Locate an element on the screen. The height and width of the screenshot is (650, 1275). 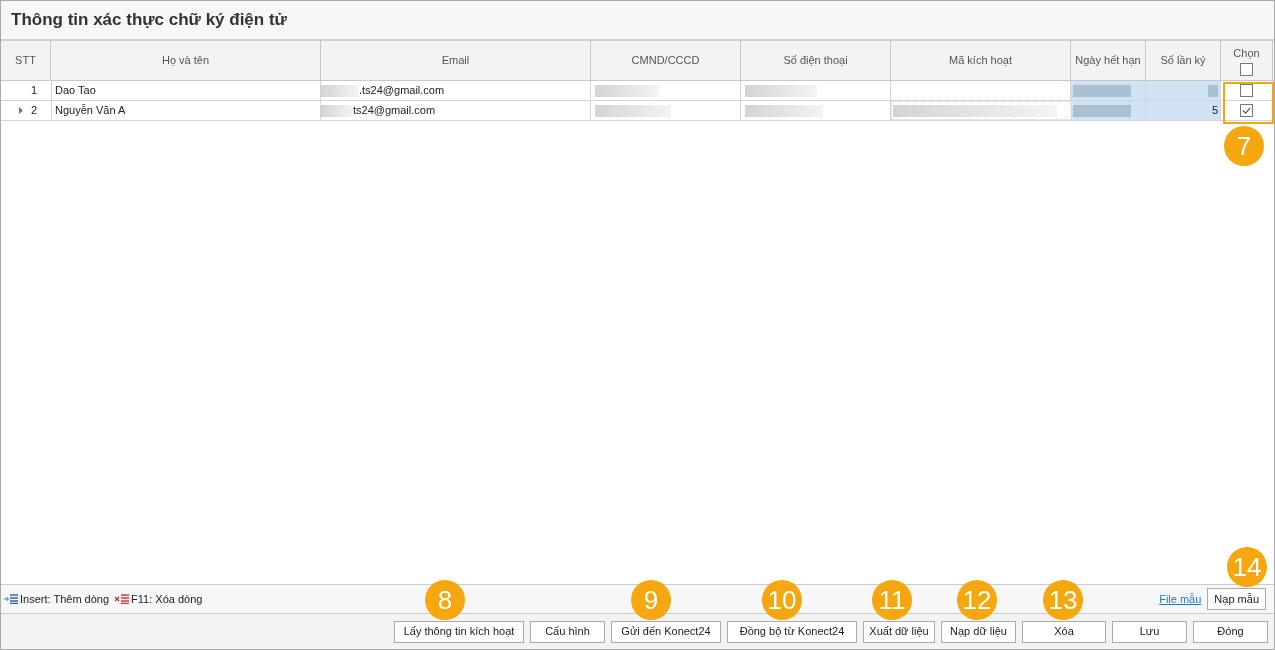
file-template-link: File mẫu is located at coordinates (1180, 599).